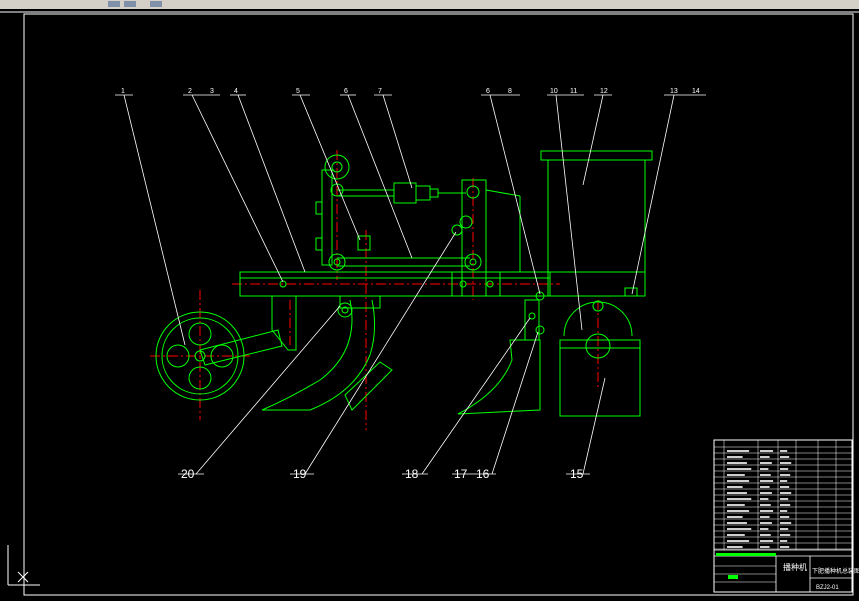 Image resolution: width=859 pixels, height=601 pixels. Describe the element at coordinates (190, 91) in the screenshot. I see `part-label: 2` at that location.